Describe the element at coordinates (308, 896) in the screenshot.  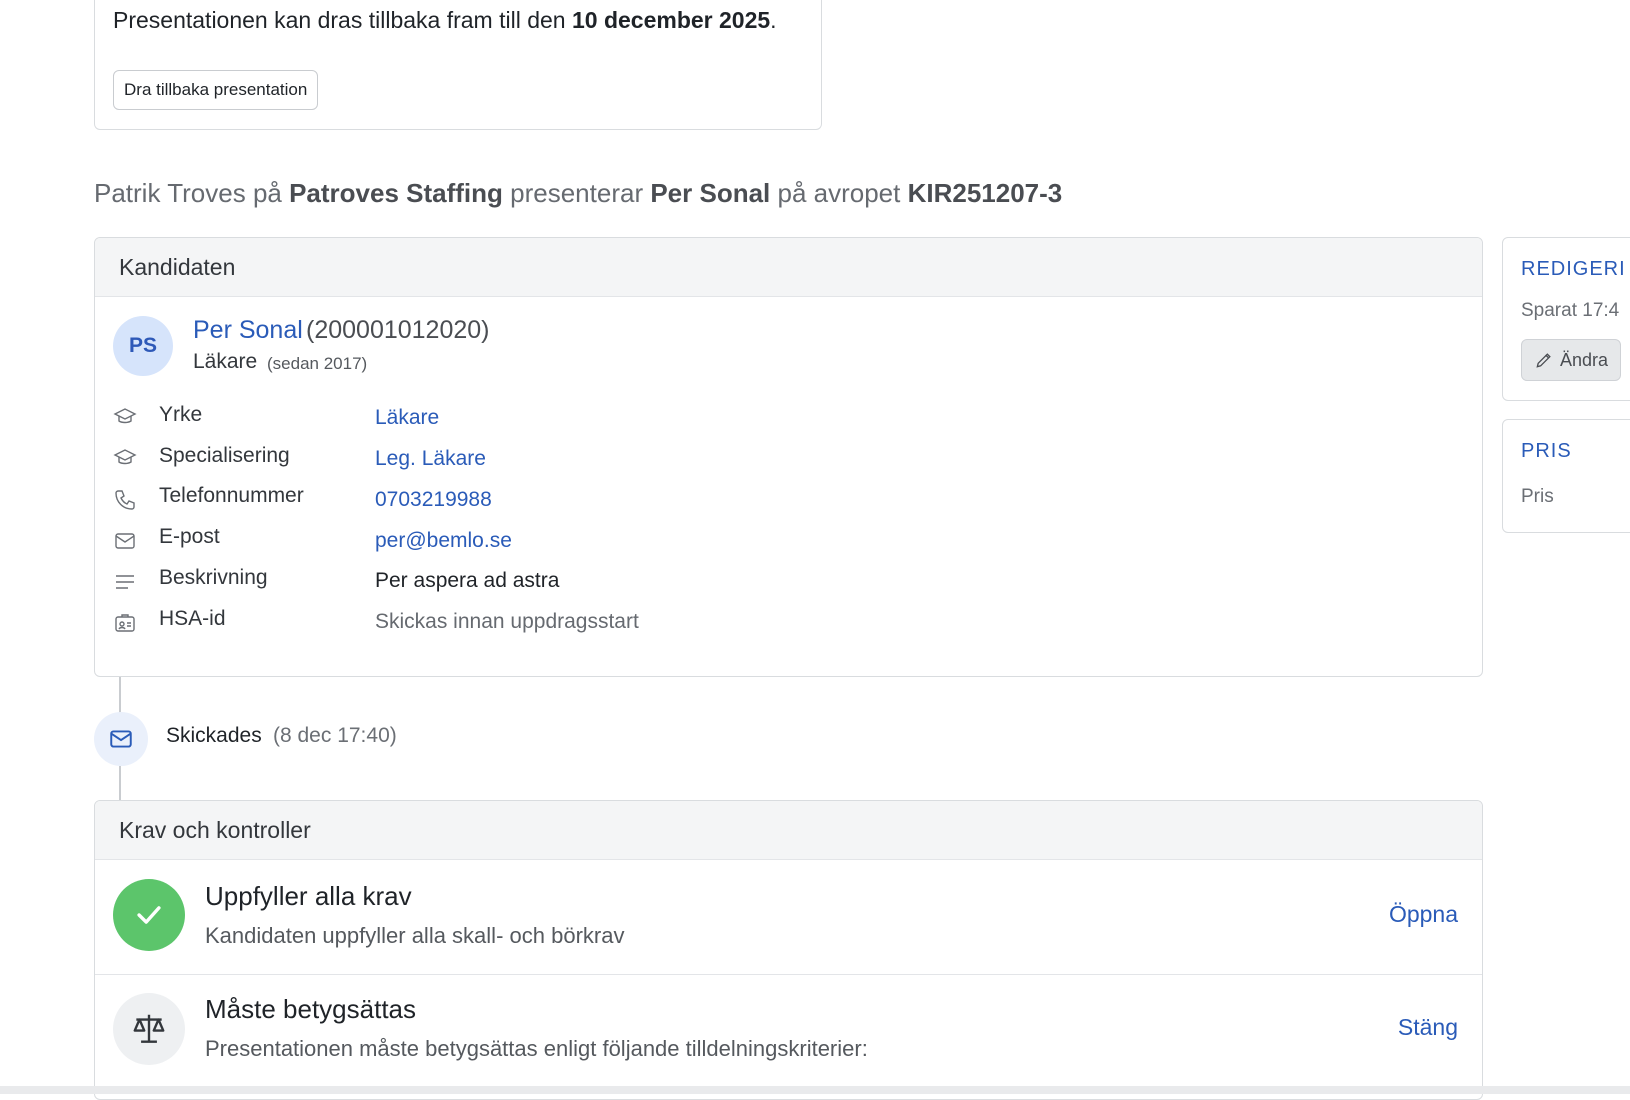
I see `requirement-title: Uppfyller alla krav` at that location.